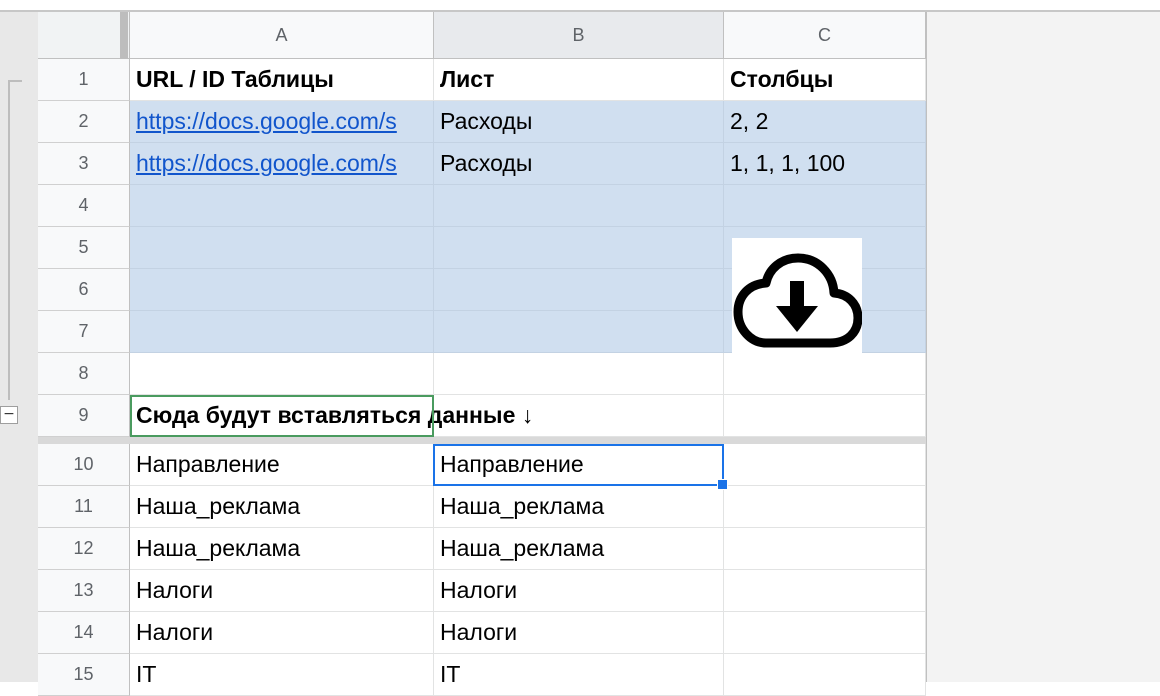 The width and height of the screenshot is (1160, 696). What do you see at coordinates (579, 290) in the screenshot?
I see `cell-b6` at bounding box center [579, 290].